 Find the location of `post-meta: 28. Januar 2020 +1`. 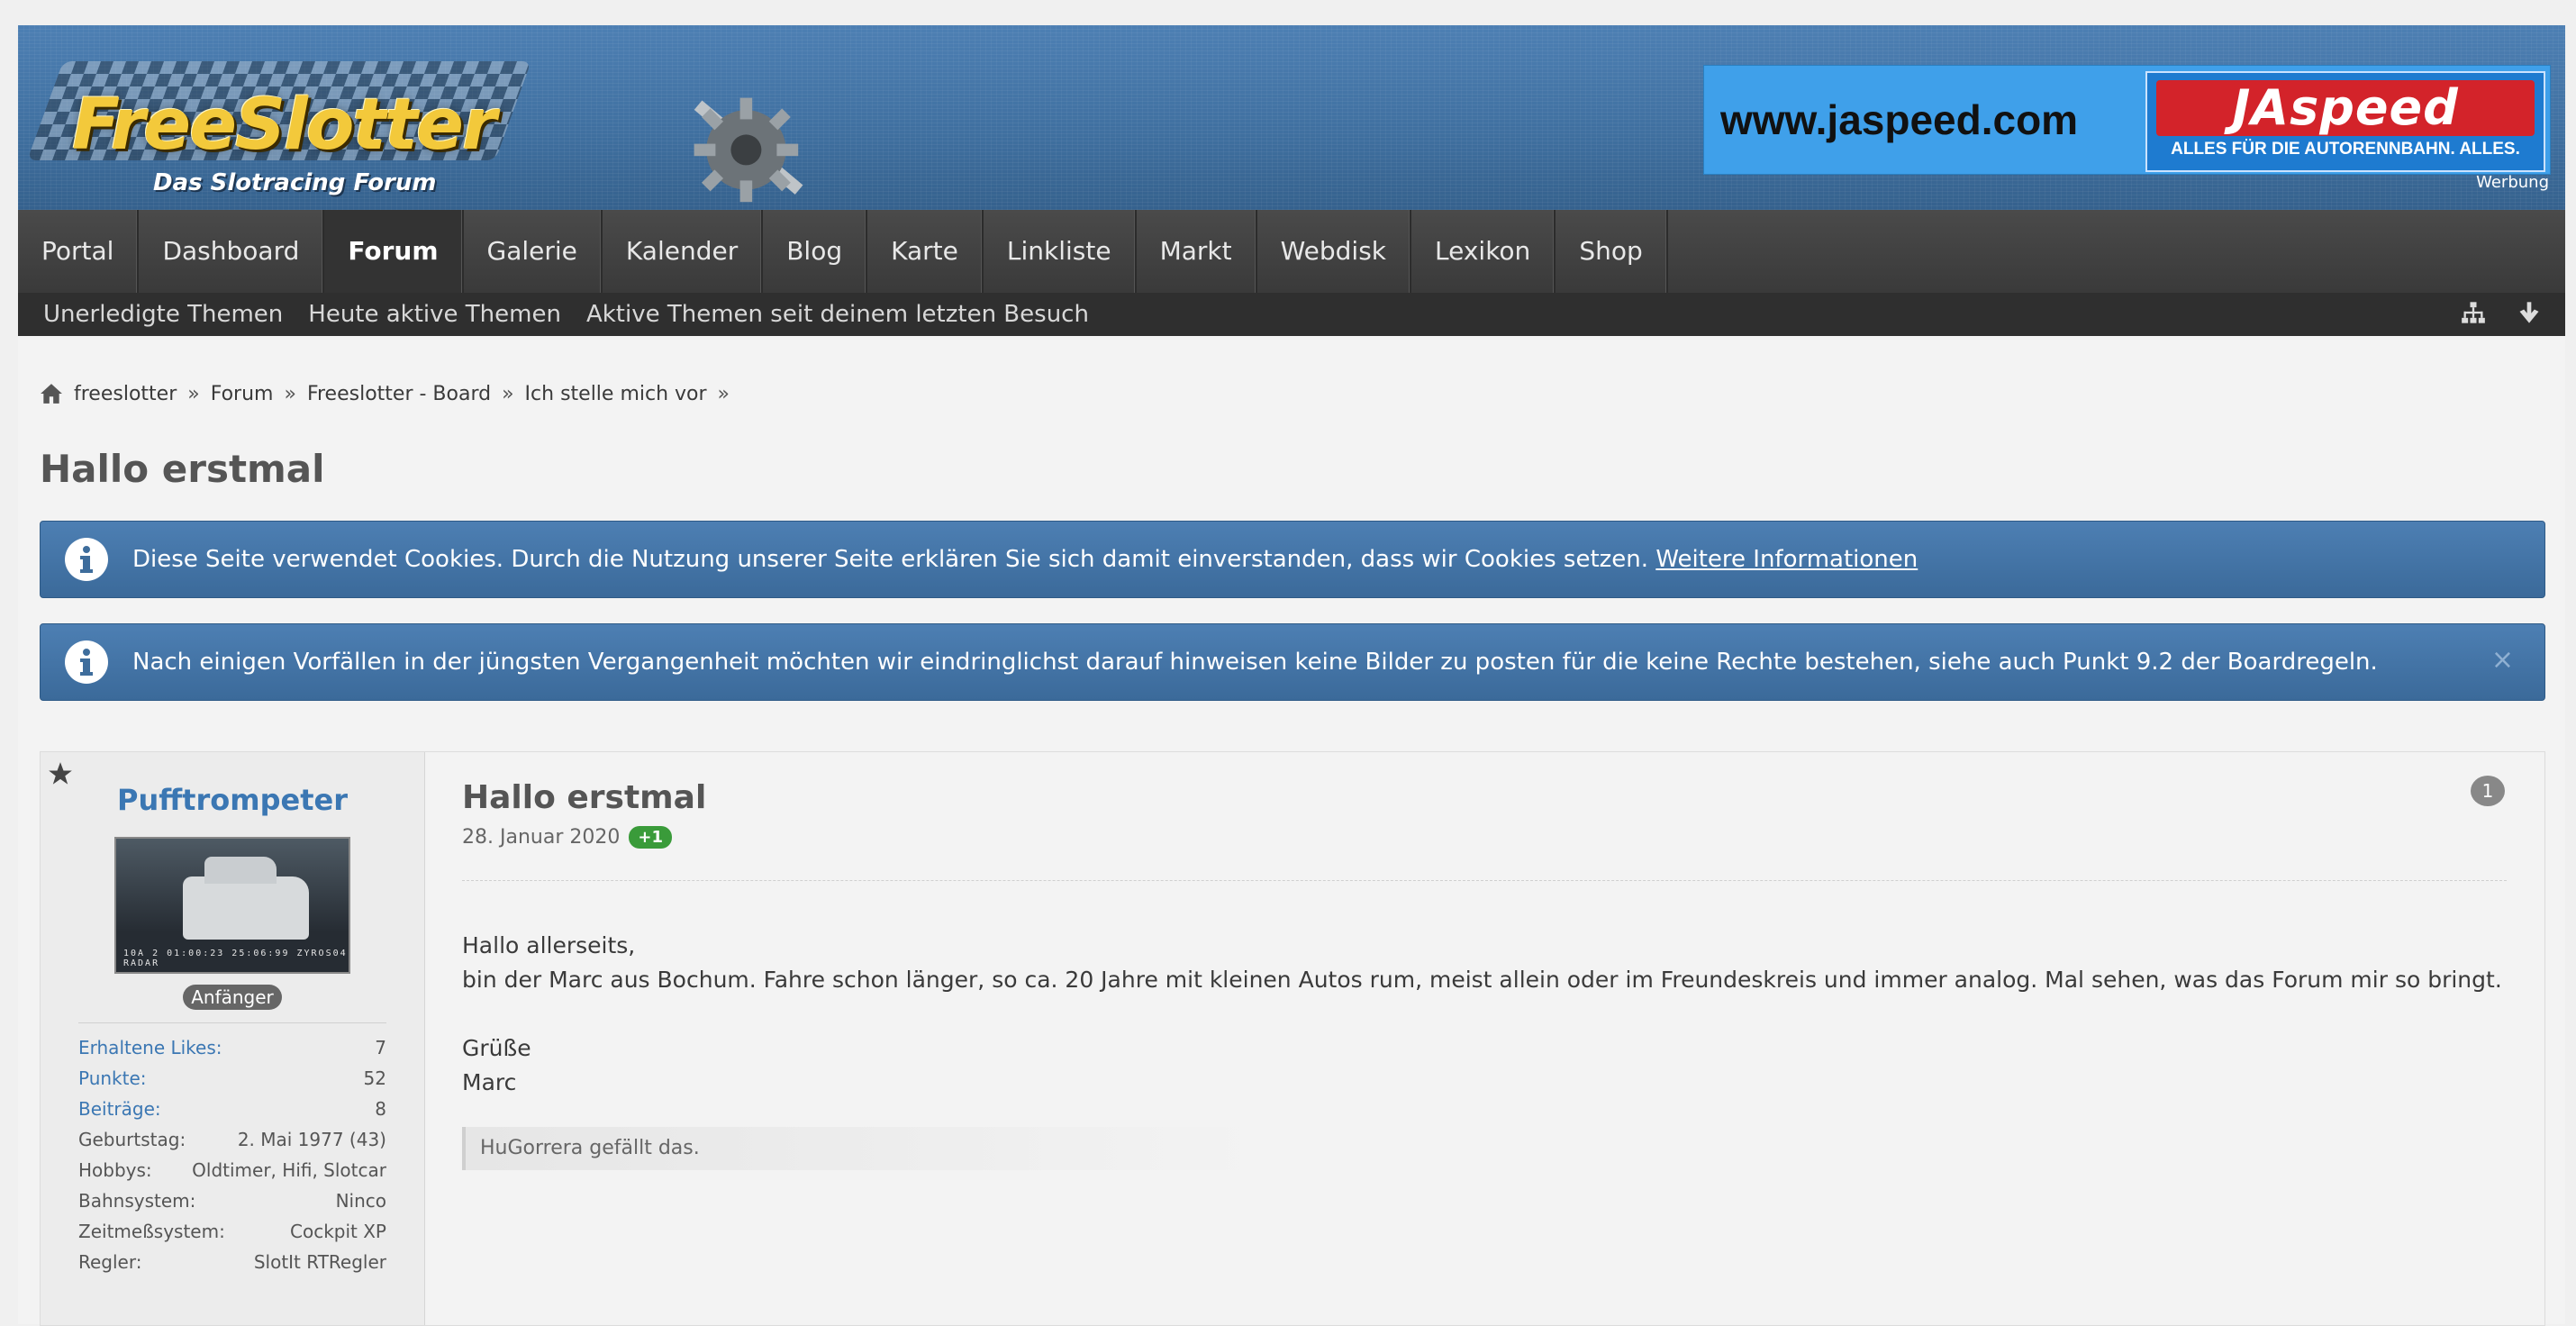

post-meta: 28. Januar 2020 +1 is located at coordinates (567, 837).